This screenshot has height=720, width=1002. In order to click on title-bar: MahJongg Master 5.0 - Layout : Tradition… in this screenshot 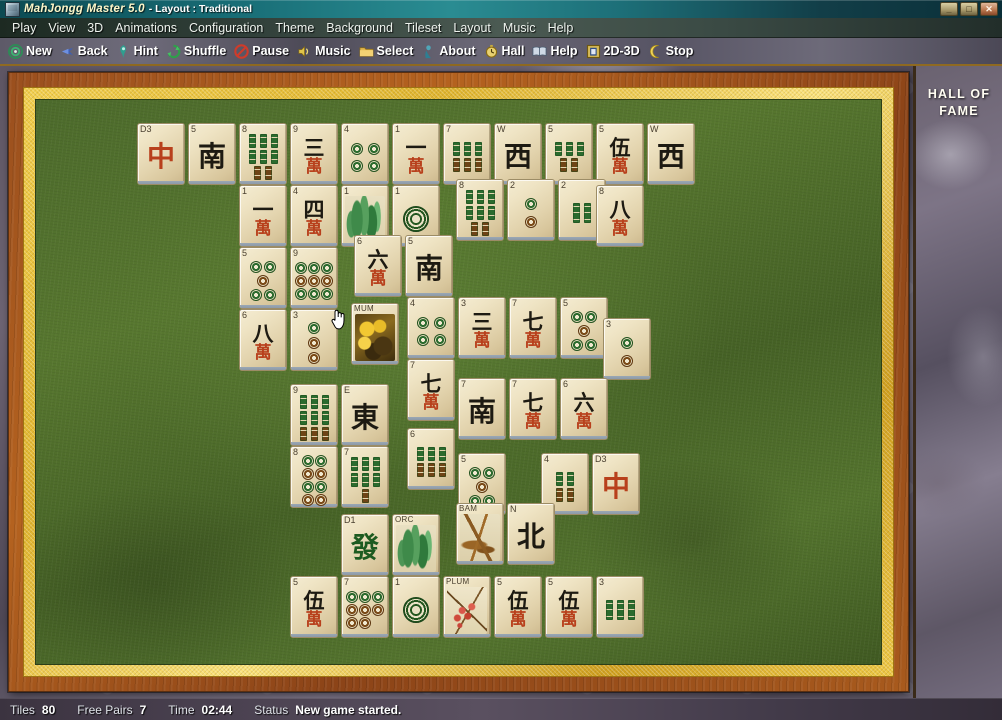, I will do `click(501, 9)`.